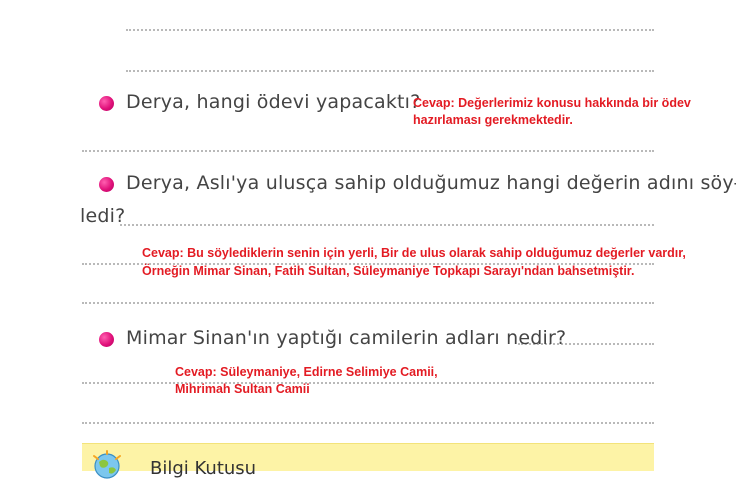  Describe the element at coordinates (273, 102) in the screenshot. I see `question-1: Derya, hangi ödevi yapacaktı?` at that location.